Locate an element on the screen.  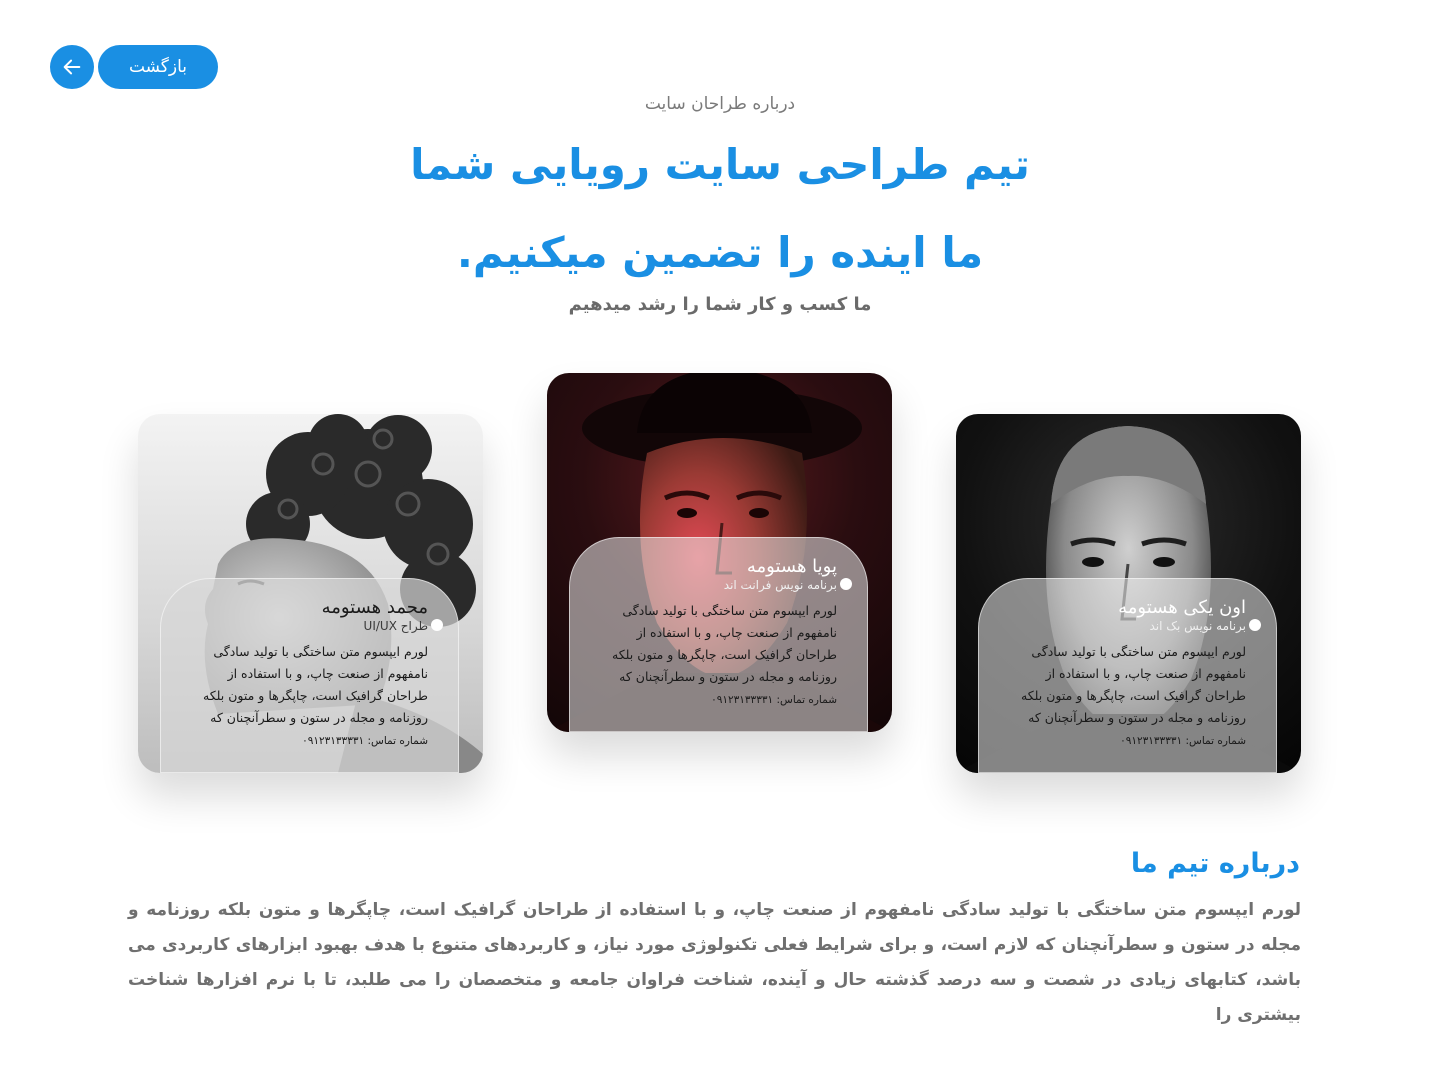
back-arrow-button is located at coordinates (72, 67).